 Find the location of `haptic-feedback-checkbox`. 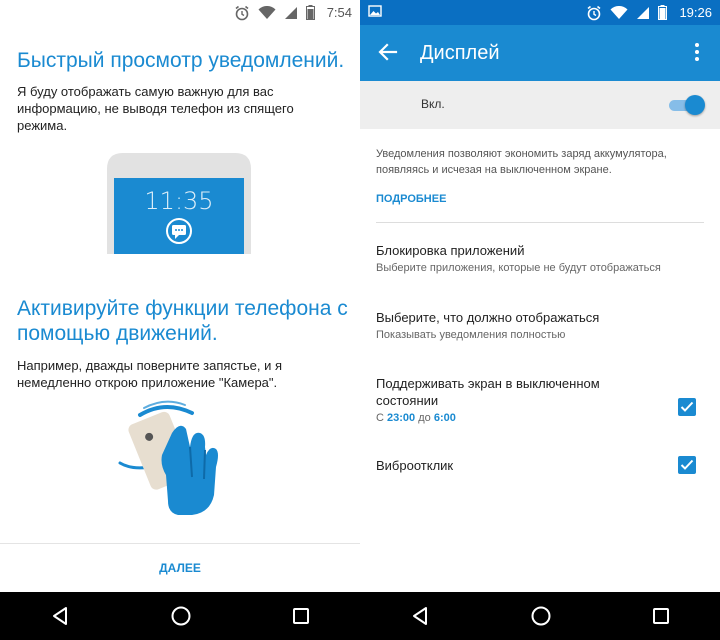

haptic-feedback-checkbox is located at coordinates (687, 465).